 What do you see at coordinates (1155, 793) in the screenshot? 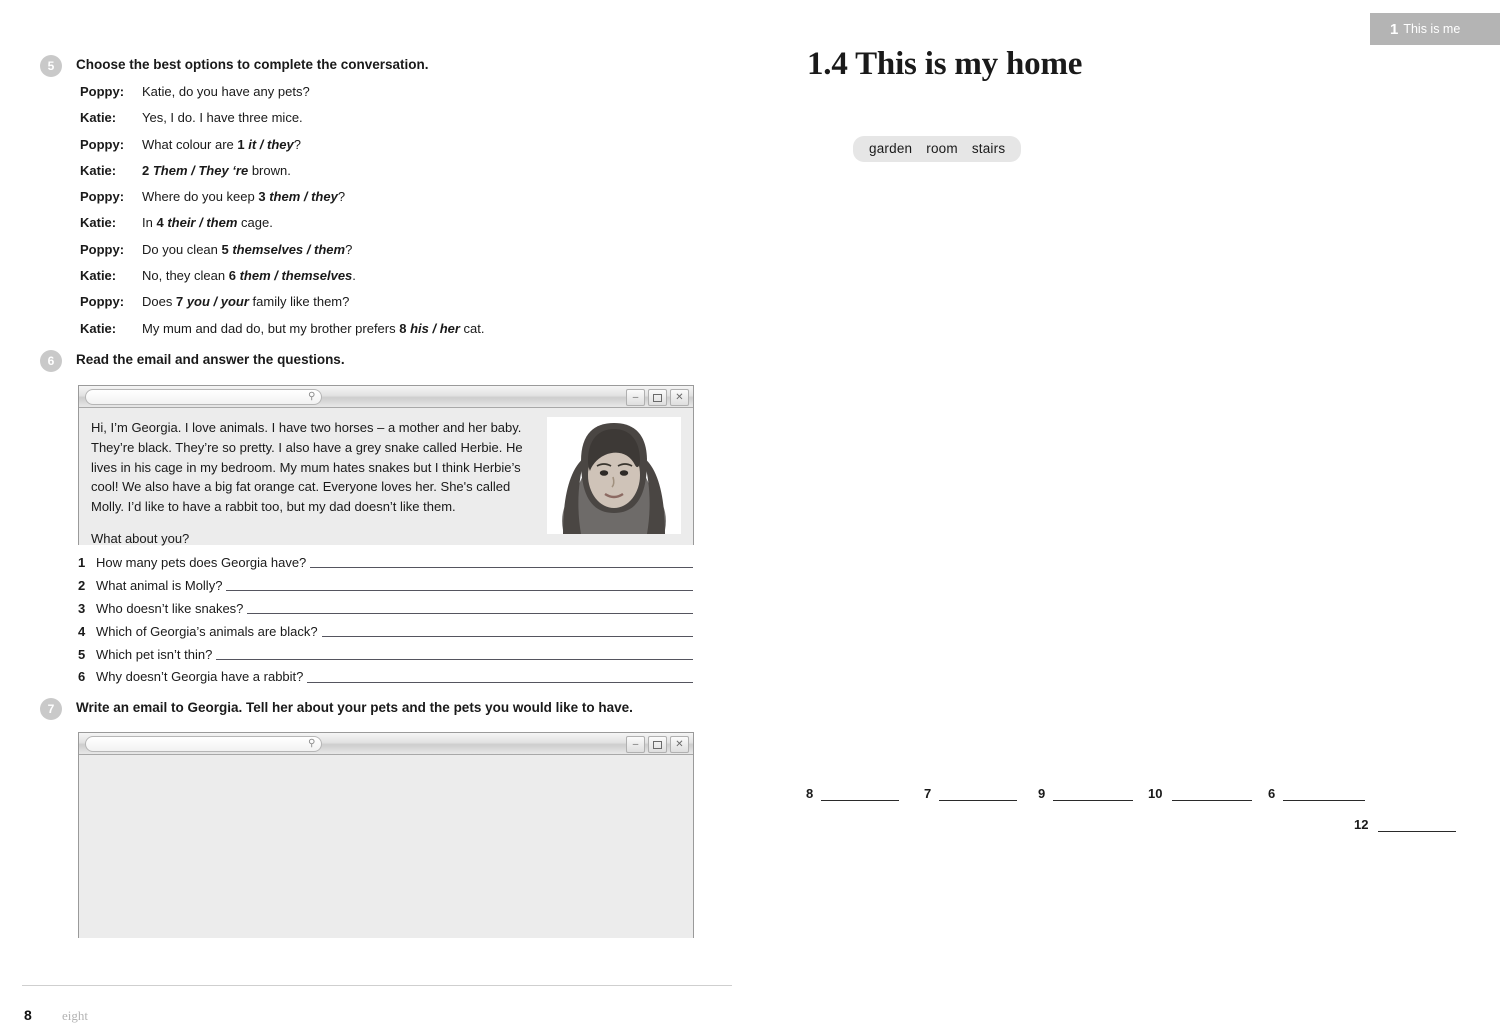
I see `diagram-label-10: 10` at bounding box center [1155, 793].